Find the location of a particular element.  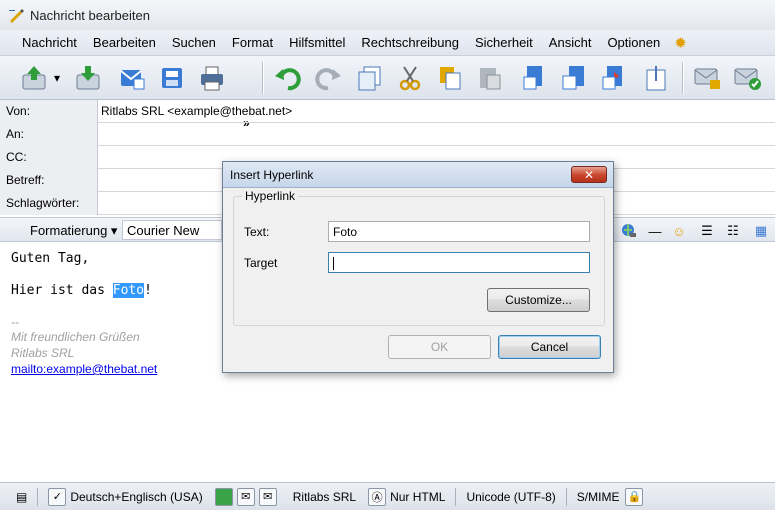

from-label: Von: is located at coordinates (49, 111).